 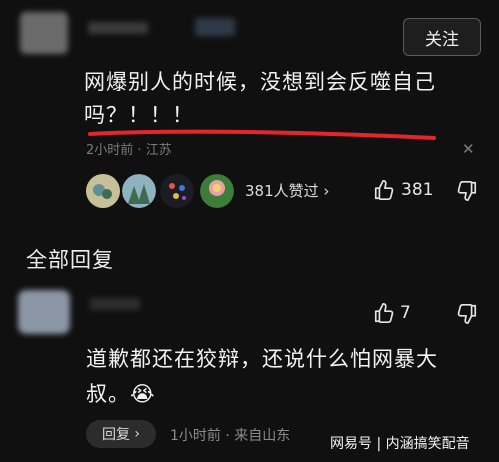 I want to click on reply-like-count: 7, so click(x=405, y=313).